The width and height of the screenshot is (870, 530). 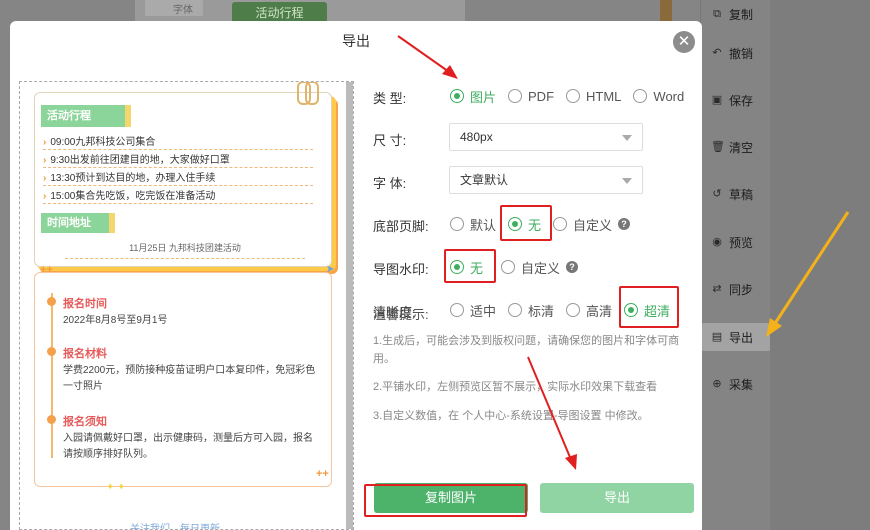 What do you see at coordinates (175, 527) in the screenshot?
I see `preview-footer: 关注我们，每日更新` at bounding box center [175, 527].